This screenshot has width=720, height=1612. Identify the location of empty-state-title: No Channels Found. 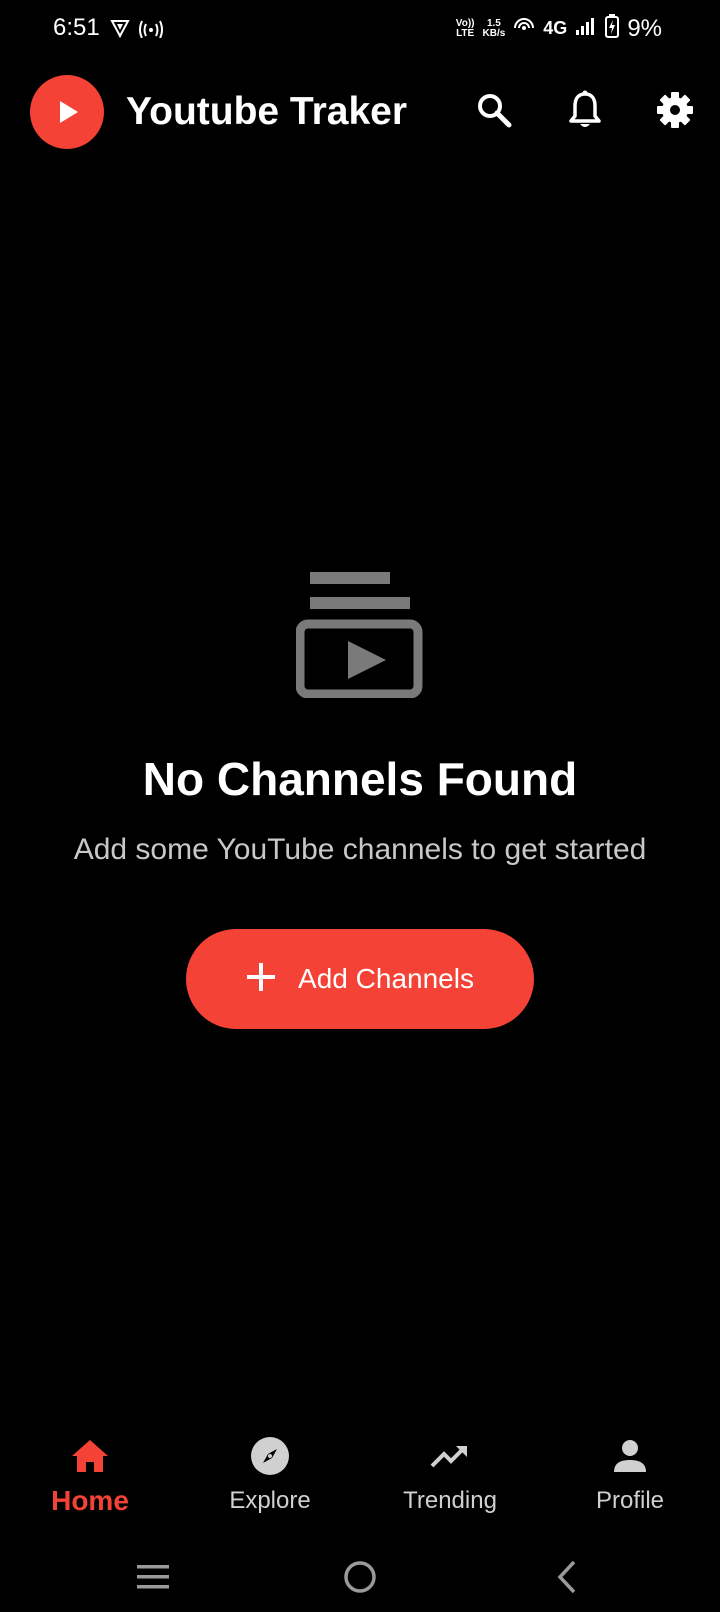
(360, 779).